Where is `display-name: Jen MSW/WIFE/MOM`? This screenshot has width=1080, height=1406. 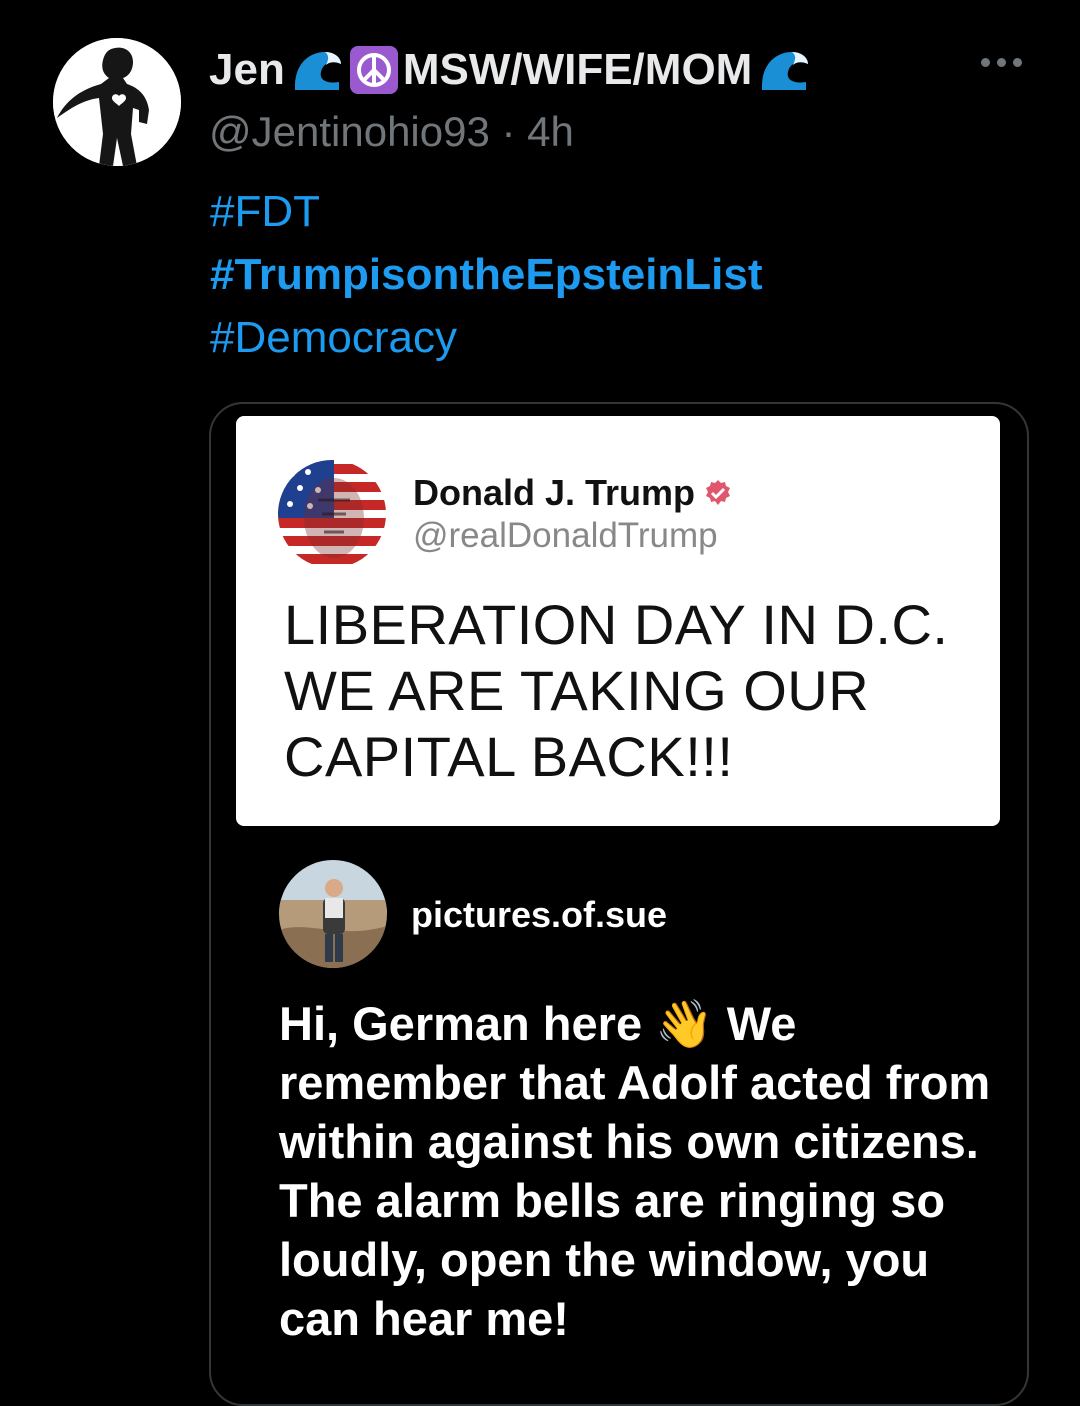 display-name: Jen MSW/WIFE/MOM is located at coordinates (510, 70).